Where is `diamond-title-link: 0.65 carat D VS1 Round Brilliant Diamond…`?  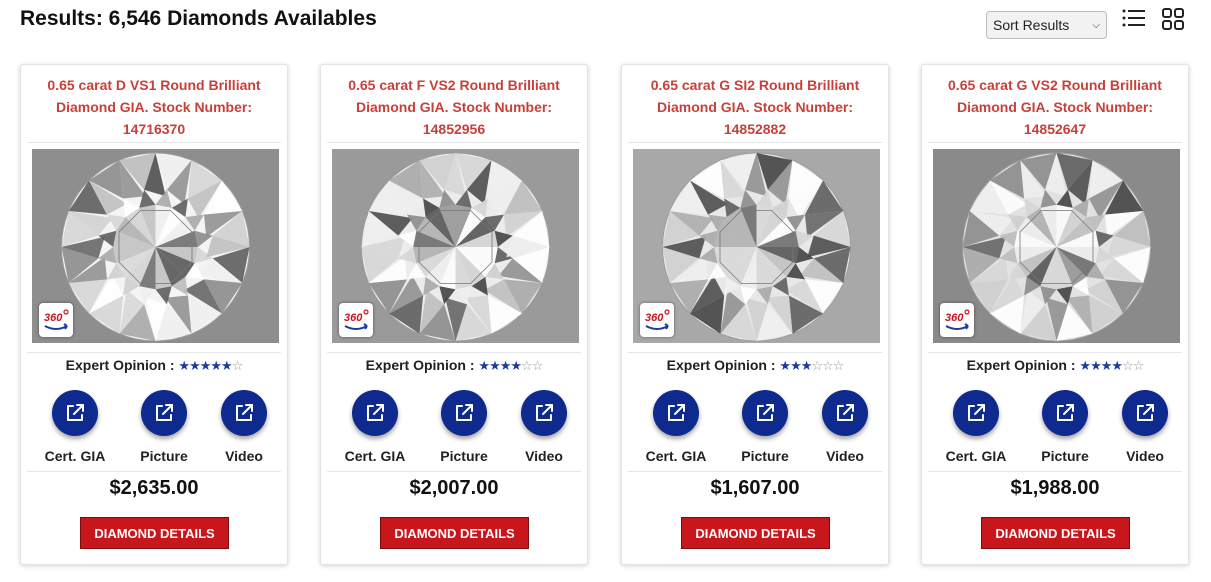 diamond-title-link: 0.65 carat D VS1 Round Brilliant Diamond… is located at coordinates (154, 107).